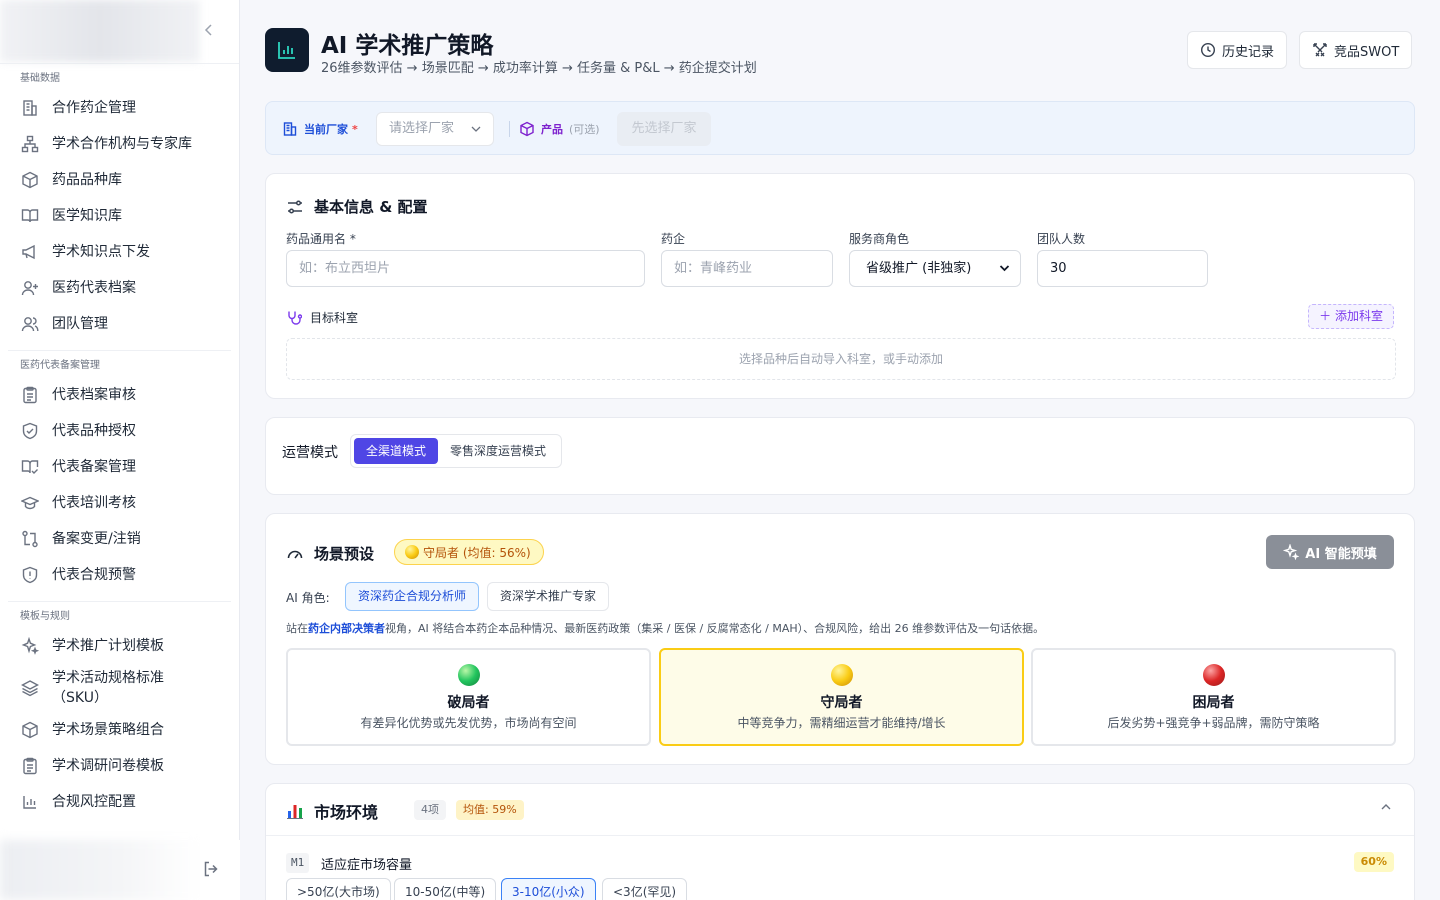 The height and width of the screenshot is (900, 1440). Describe the element at coordinates (548, 596) in the screenshot. I see `role-academic-expert-button: 资深学术推广专家` at that location.